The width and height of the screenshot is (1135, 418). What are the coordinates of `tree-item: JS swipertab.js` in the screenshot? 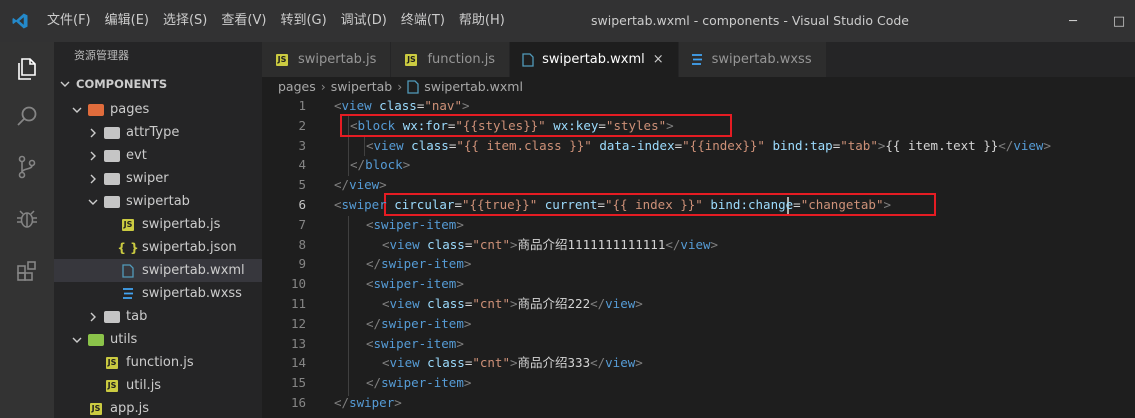 It's located at (158, 224).